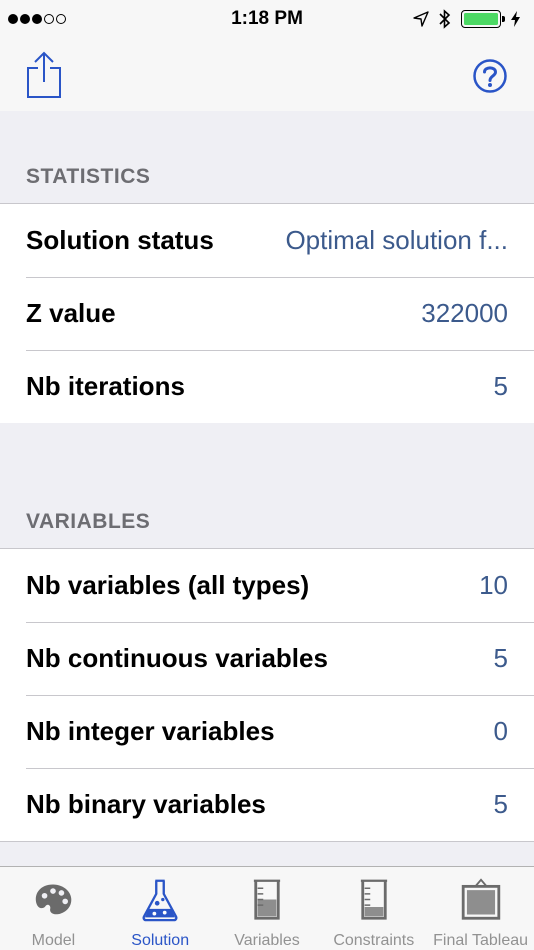 The height and width of the screenshot is (950, 534). Describe the element at coordinates (267, 19) in the screenshot. I see `status-bar` at that location.